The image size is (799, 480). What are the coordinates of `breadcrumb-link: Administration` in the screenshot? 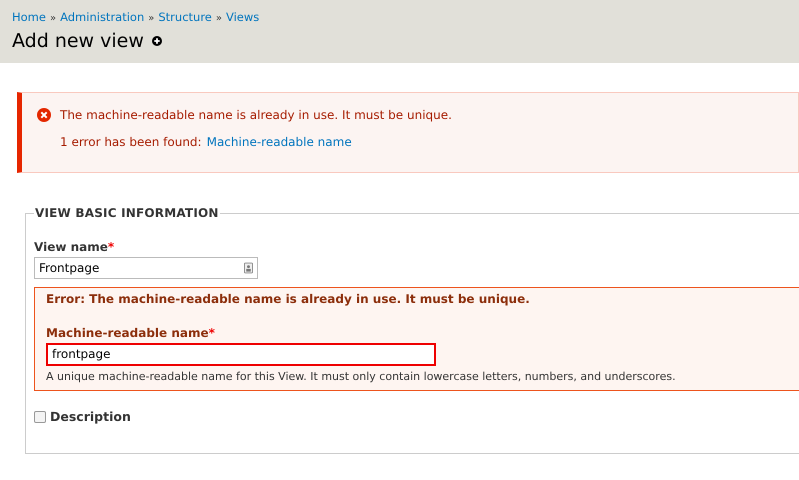 It's located at (102, 17).